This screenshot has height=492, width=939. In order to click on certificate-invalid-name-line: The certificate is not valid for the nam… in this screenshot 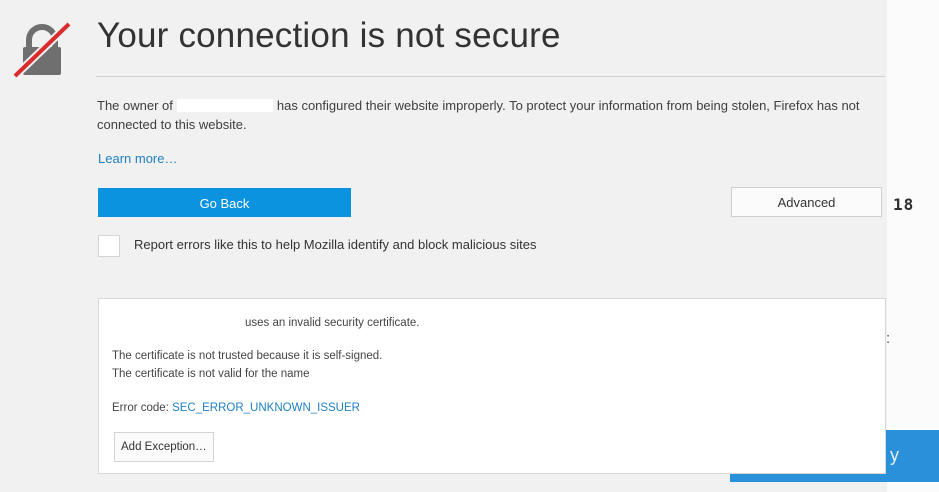, I will do `click(265, 373)`.